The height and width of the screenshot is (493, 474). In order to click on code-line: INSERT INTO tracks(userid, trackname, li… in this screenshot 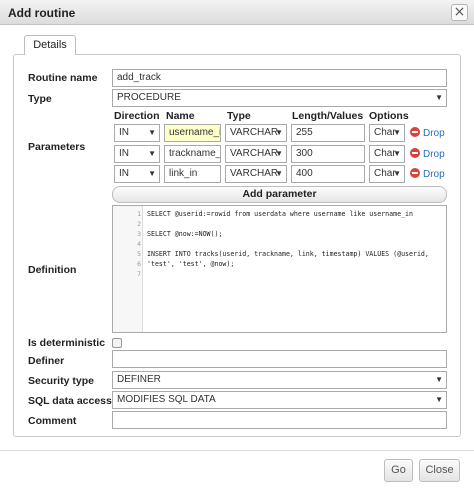, I will do `click(288, 254)`.